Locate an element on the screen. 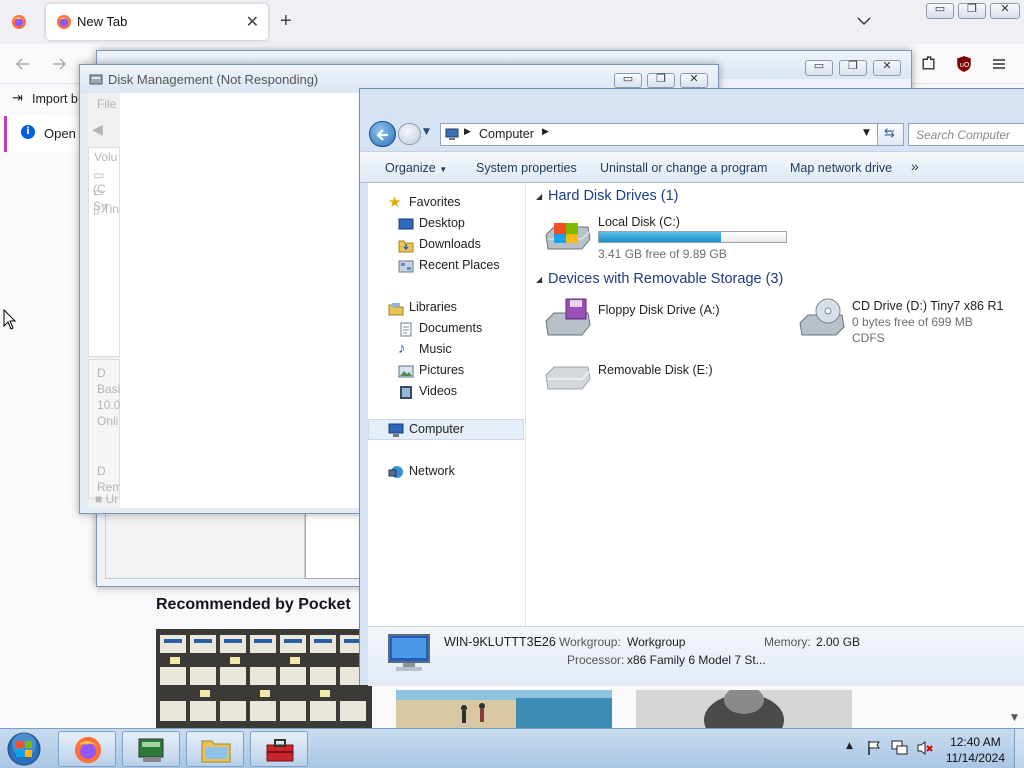  breadcrumb-computer: Computer is located at coordinates (506, 134).